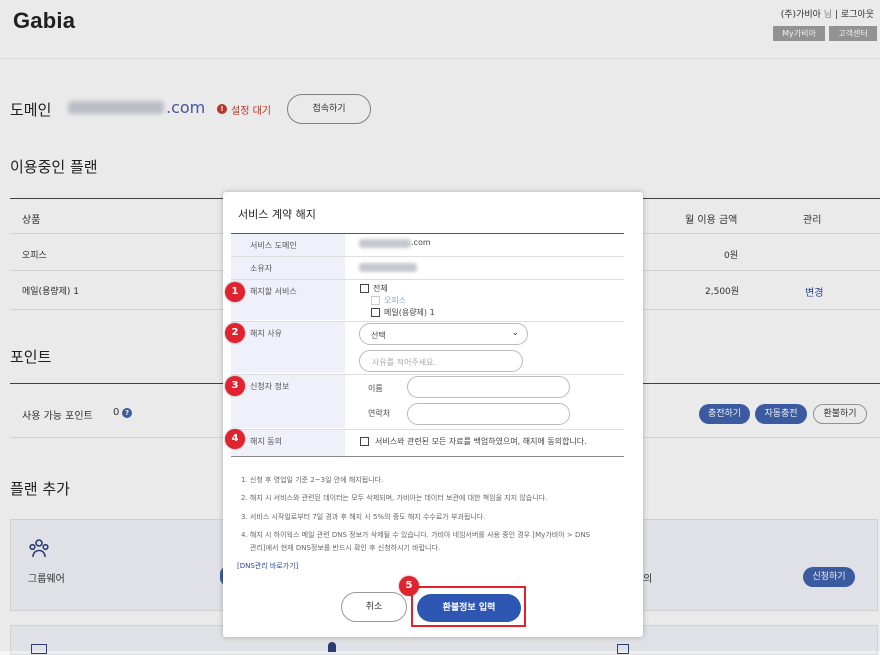 The image size is (880, 655). What do you see at coordinates (375, 388) in the screenshot?
I see `name-label: 이름` at bounding box center [375, 388].